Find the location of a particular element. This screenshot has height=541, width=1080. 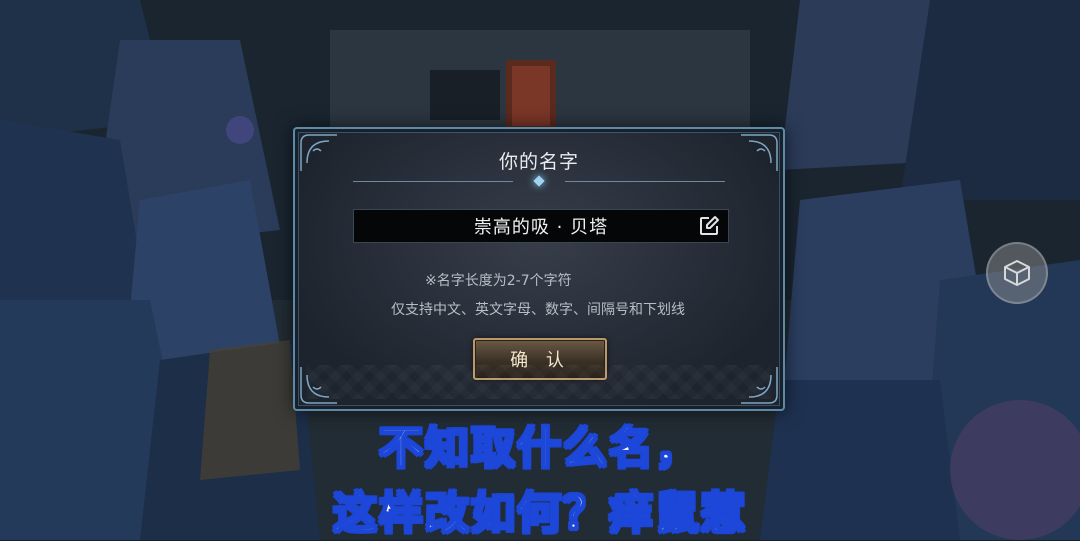

subtitle-line-2: 这样改如何？痒鼠惹 is located at coordinates (539, 513).